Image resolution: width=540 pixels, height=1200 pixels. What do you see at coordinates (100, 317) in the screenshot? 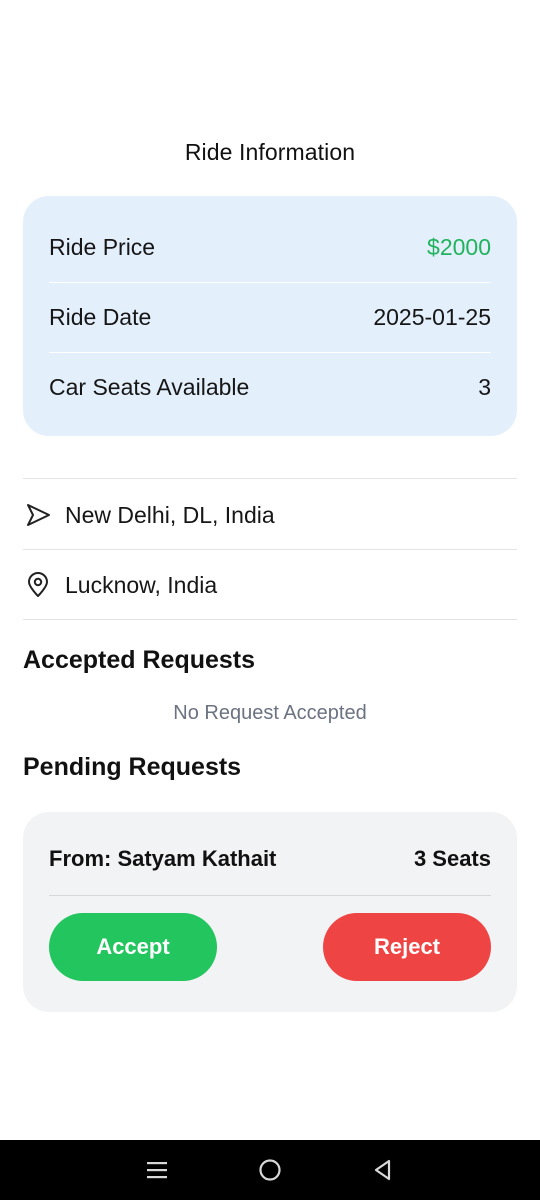
I see `ride-date-label: Ride Date` at bounding box center [100, 317].